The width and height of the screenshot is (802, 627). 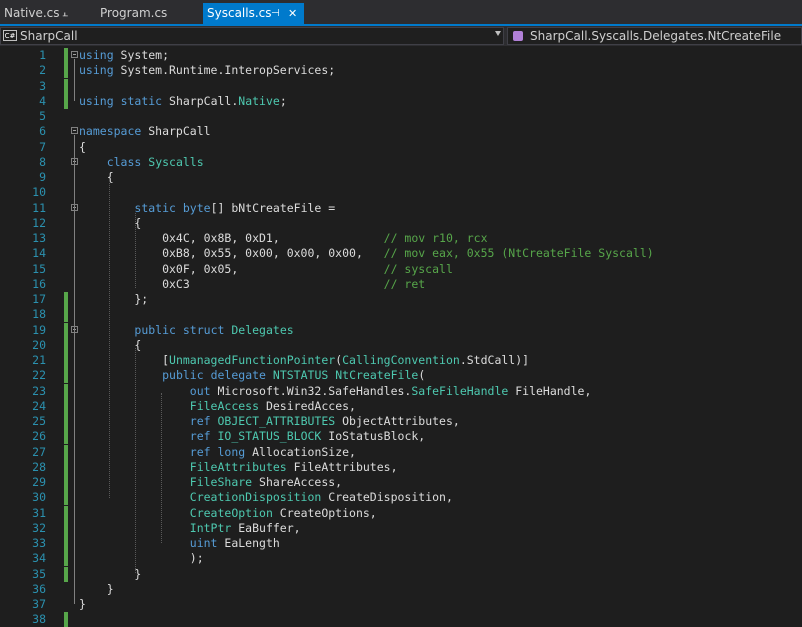 I want to click on keyword-token: struct, so click(x=204, y=330).